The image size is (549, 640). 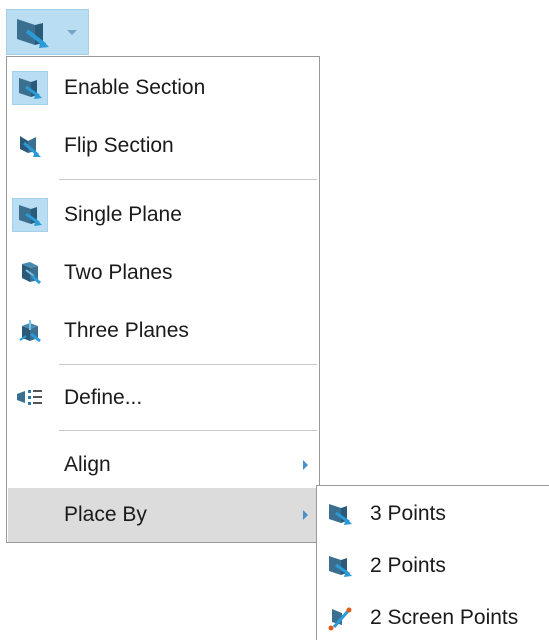 What do you see at coordinates (30, 398) in the screenshot?
I see `define-icon` at bounding box center [30, 398].